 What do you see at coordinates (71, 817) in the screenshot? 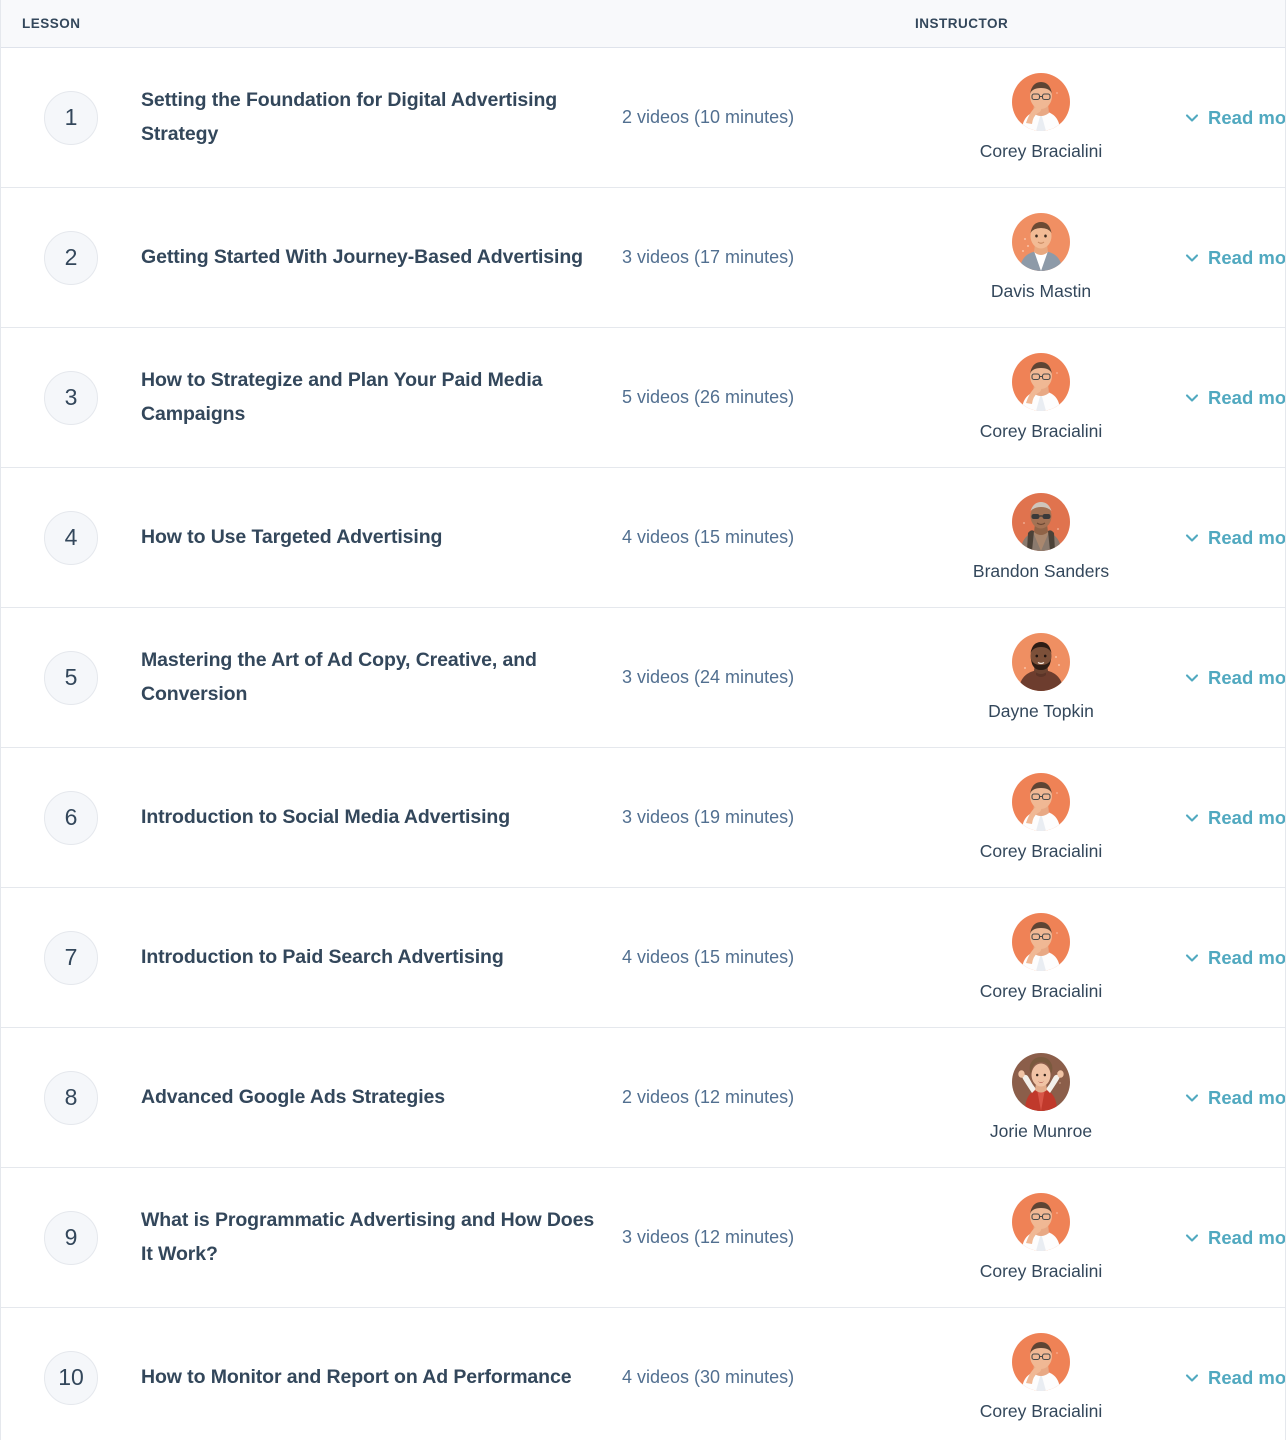
I see `lesson-number-badge: 6` at bounding box center [71, 817].